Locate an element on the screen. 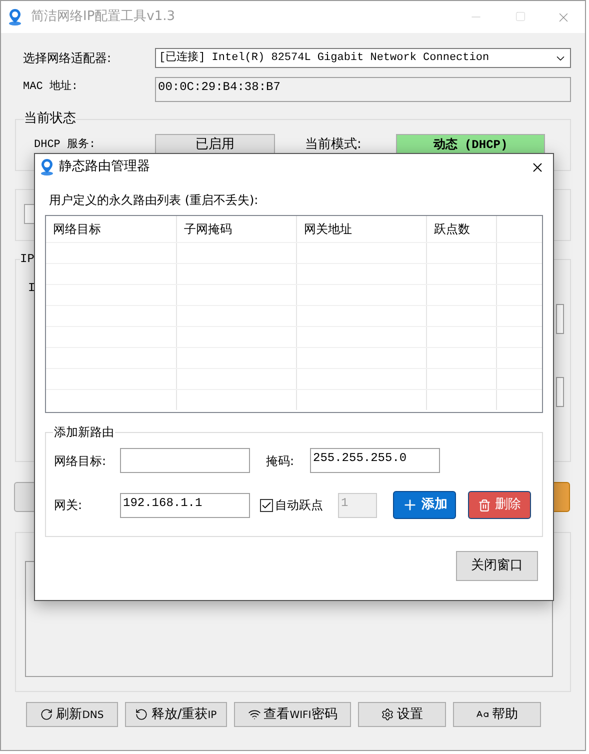  field-label: I is located at coordinates (32, 288).